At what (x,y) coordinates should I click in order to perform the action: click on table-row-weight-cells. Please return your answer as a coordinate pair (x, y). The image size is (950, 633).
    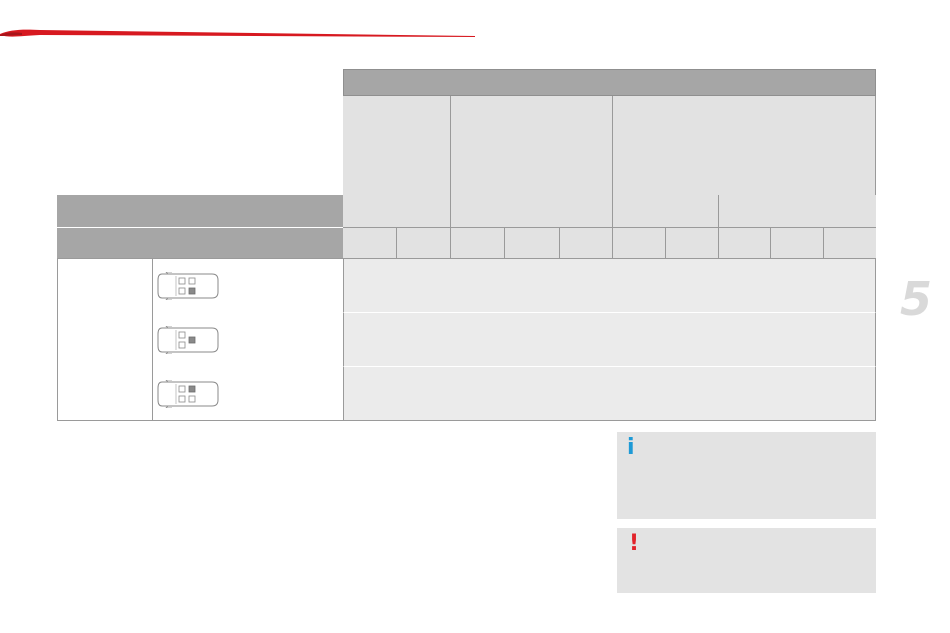
    Looking at the image, I should click on (609, 211).